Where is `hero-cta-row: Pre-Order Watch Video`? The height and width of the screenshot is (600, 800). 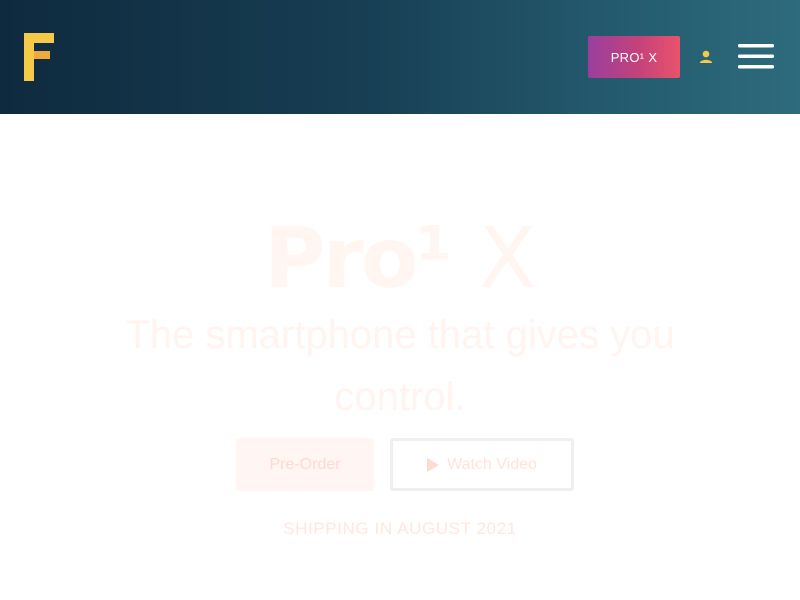 hero-cta-row: Pre-Order Watch Video is located at coordinates (400, 465).